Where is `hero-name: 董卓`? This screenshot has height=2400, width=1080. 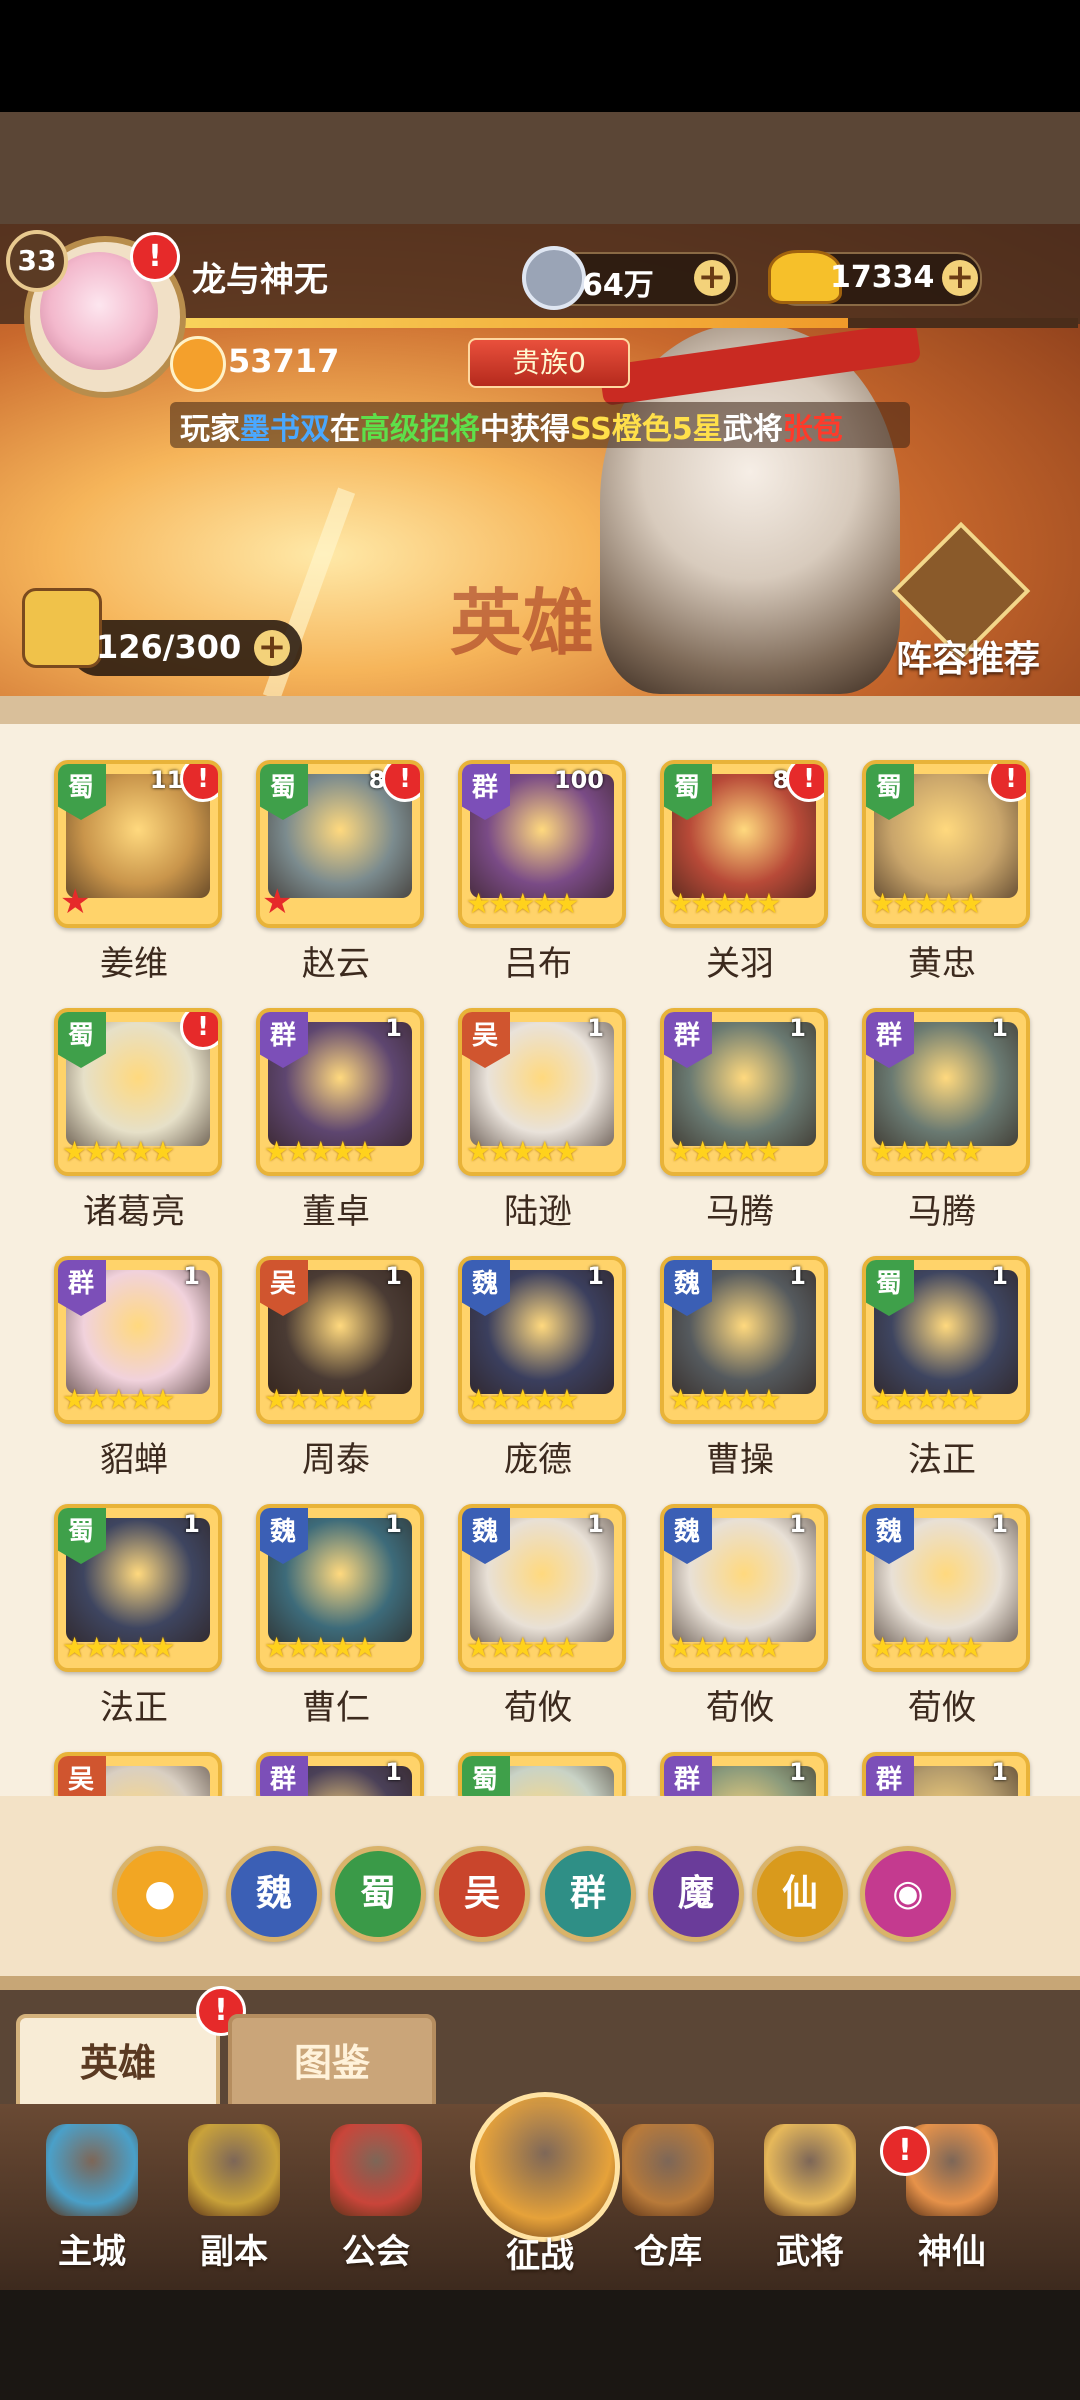
hero-name: 董卓 is located at coordinates (336, 1212).